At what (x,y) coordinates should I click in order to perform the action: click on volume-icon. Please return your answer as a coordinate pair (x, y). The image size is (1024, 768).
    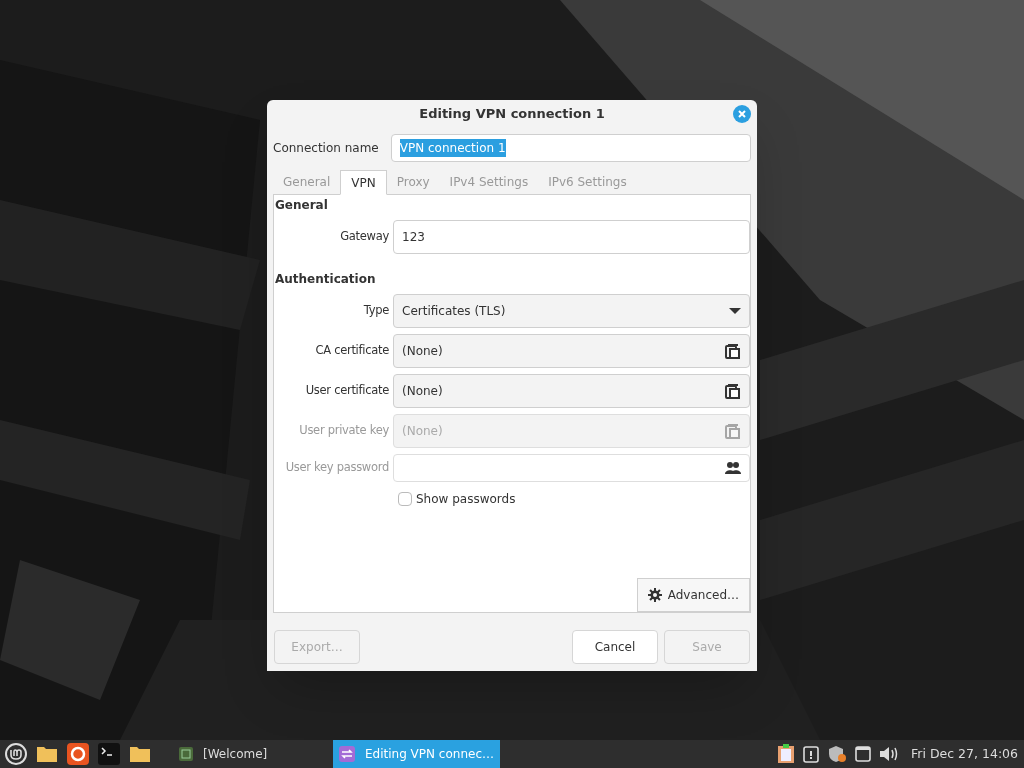
    Looking at the image, I should click on (889, 754).